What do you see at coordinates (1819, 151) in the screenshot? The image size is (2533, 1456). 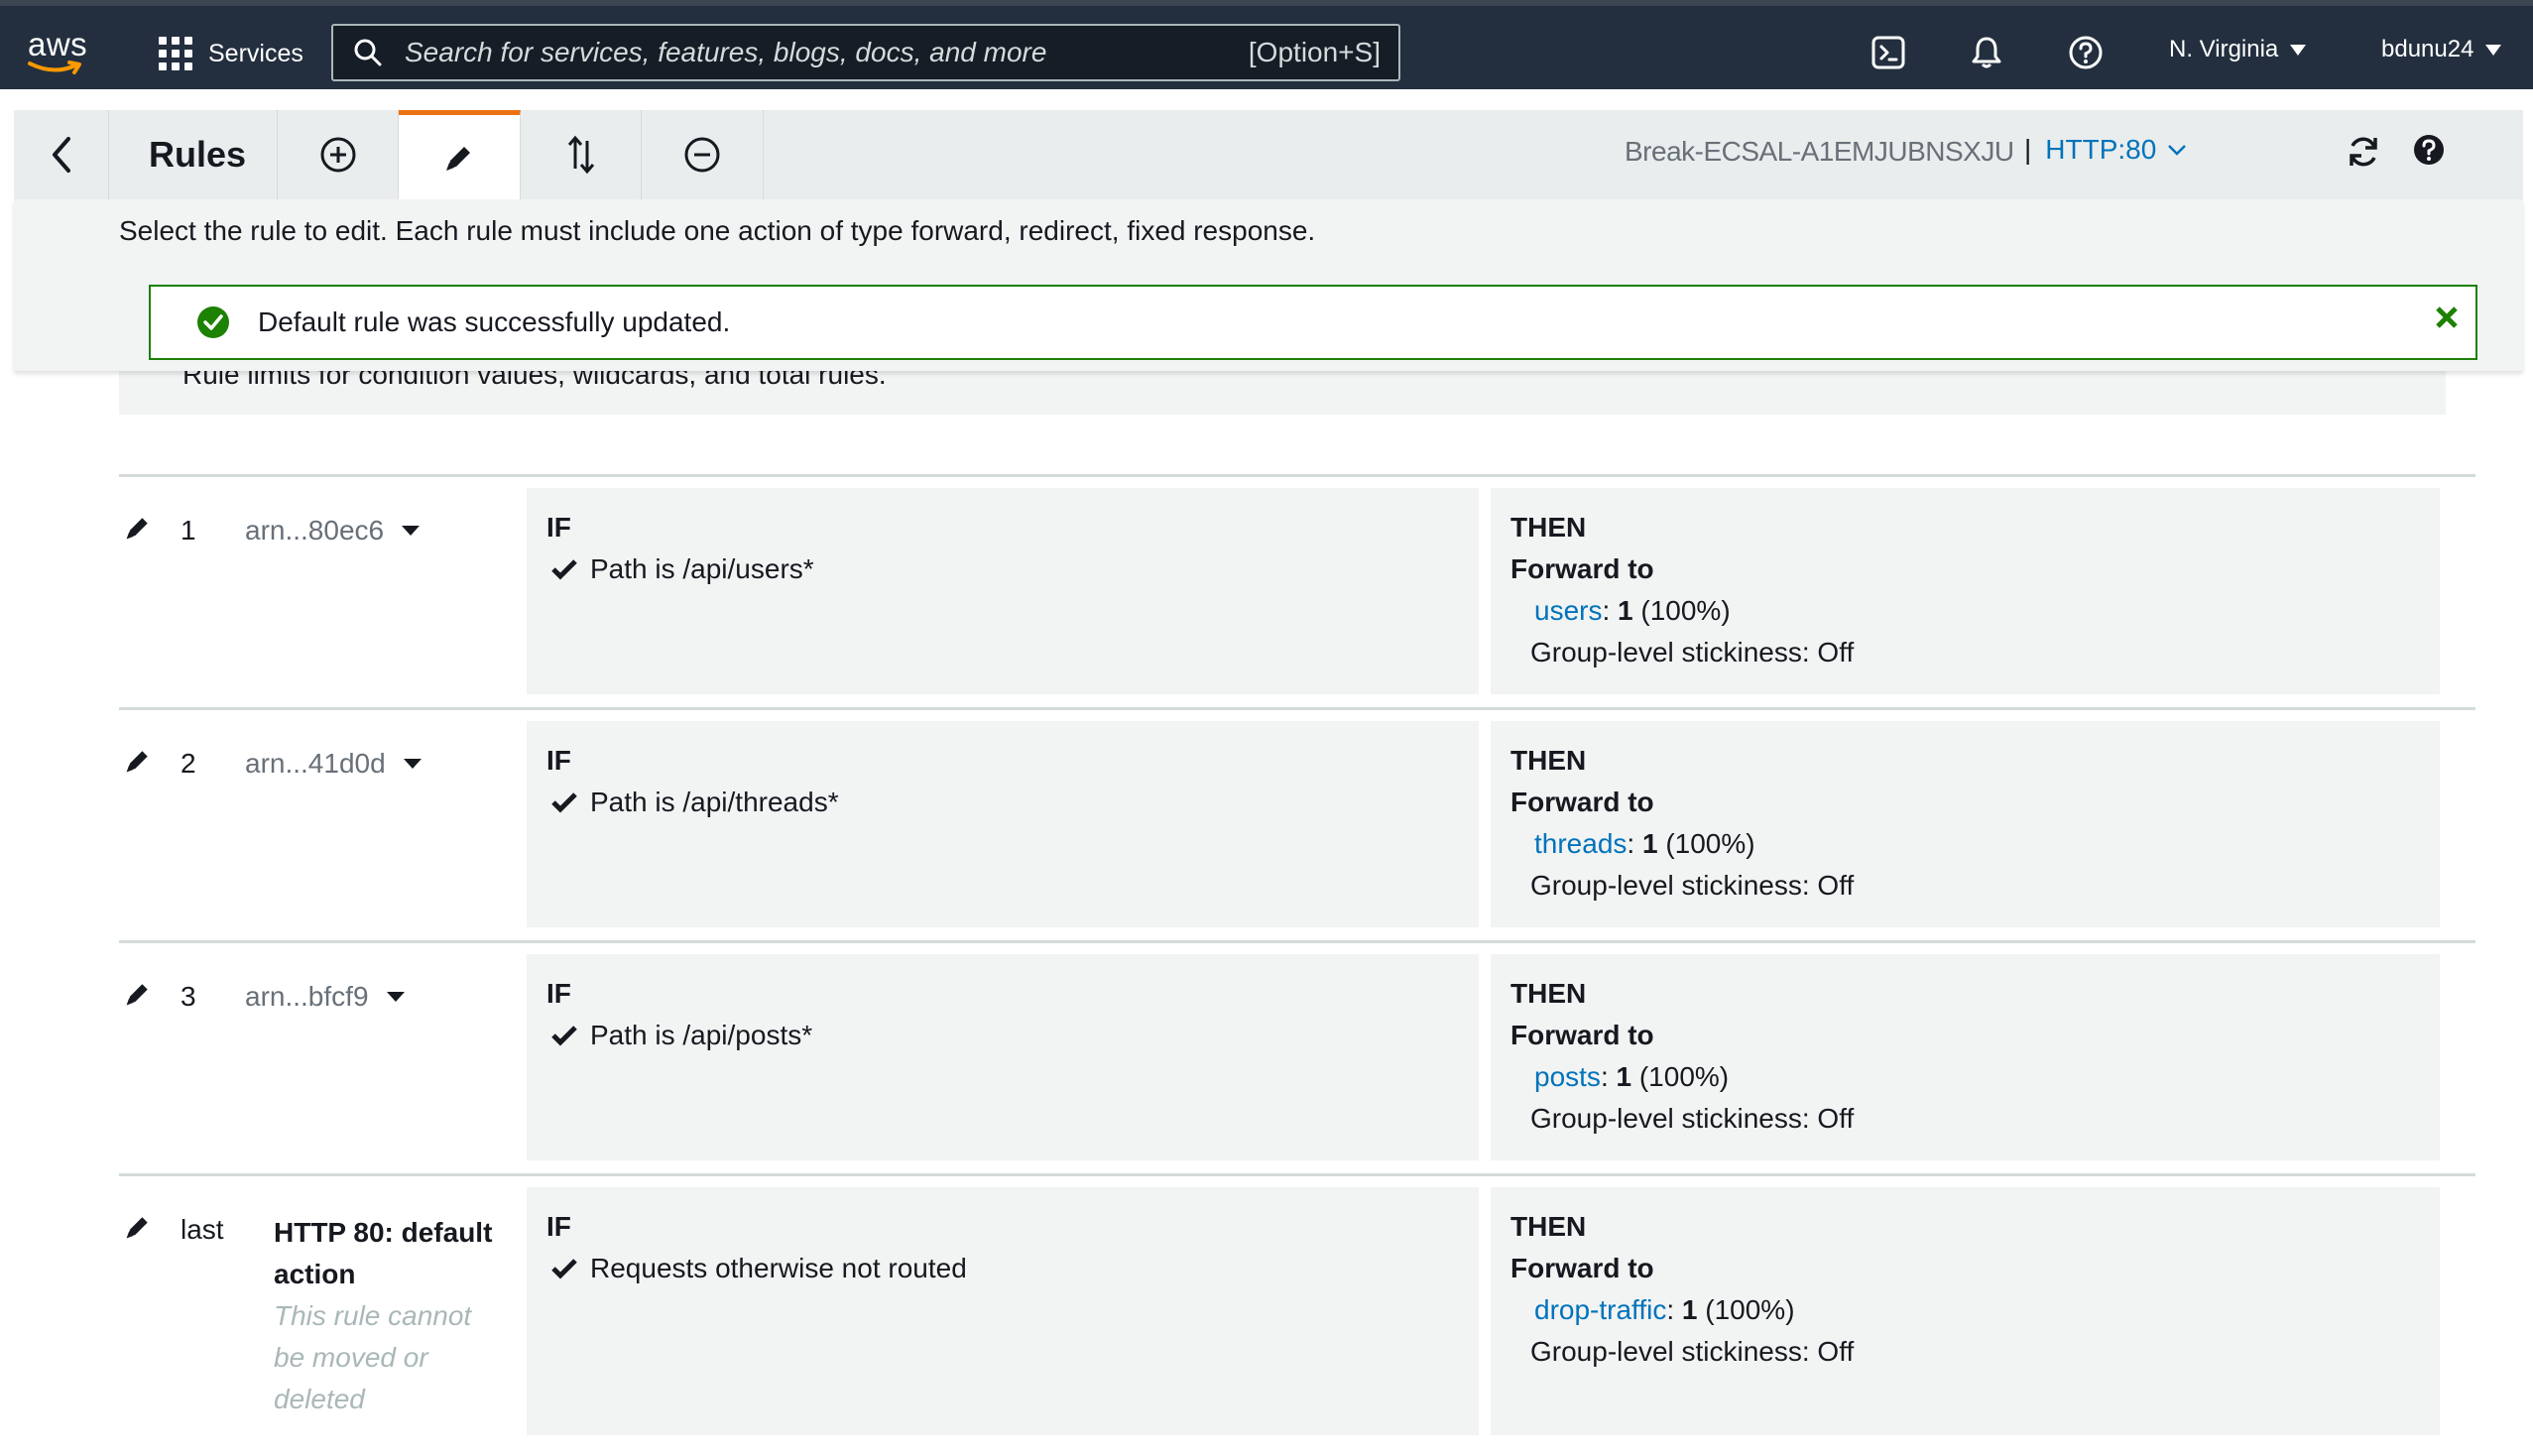 I see `load-balancer-name: Break-ECSAL-A1EMJUBNSXJU` at bounding box center [1819, 151].